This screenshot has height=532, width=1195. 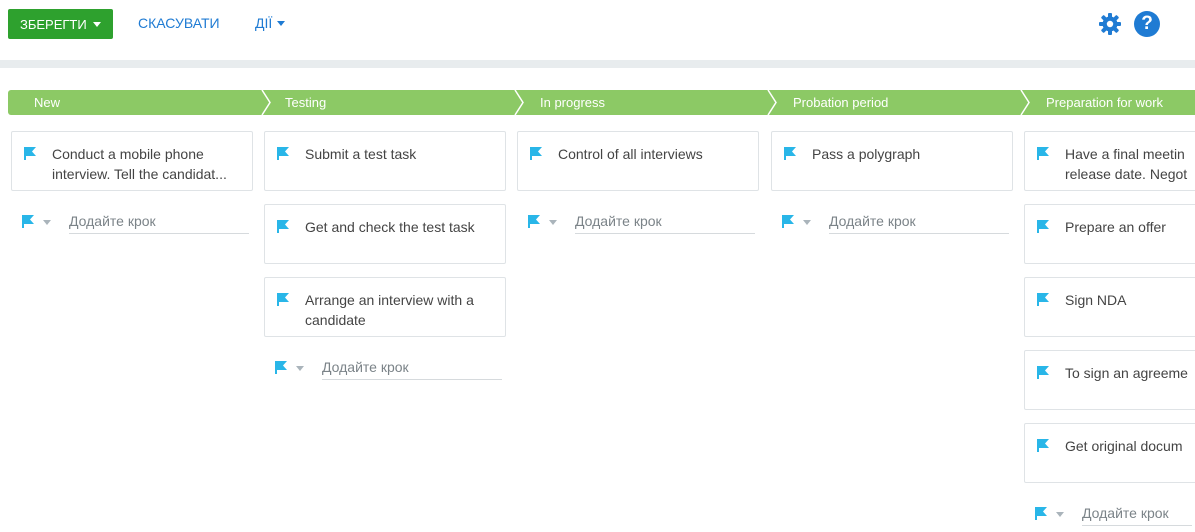 I want to click on stage-column-in-progress: Control of all interviews, so click(x=638, y=185).